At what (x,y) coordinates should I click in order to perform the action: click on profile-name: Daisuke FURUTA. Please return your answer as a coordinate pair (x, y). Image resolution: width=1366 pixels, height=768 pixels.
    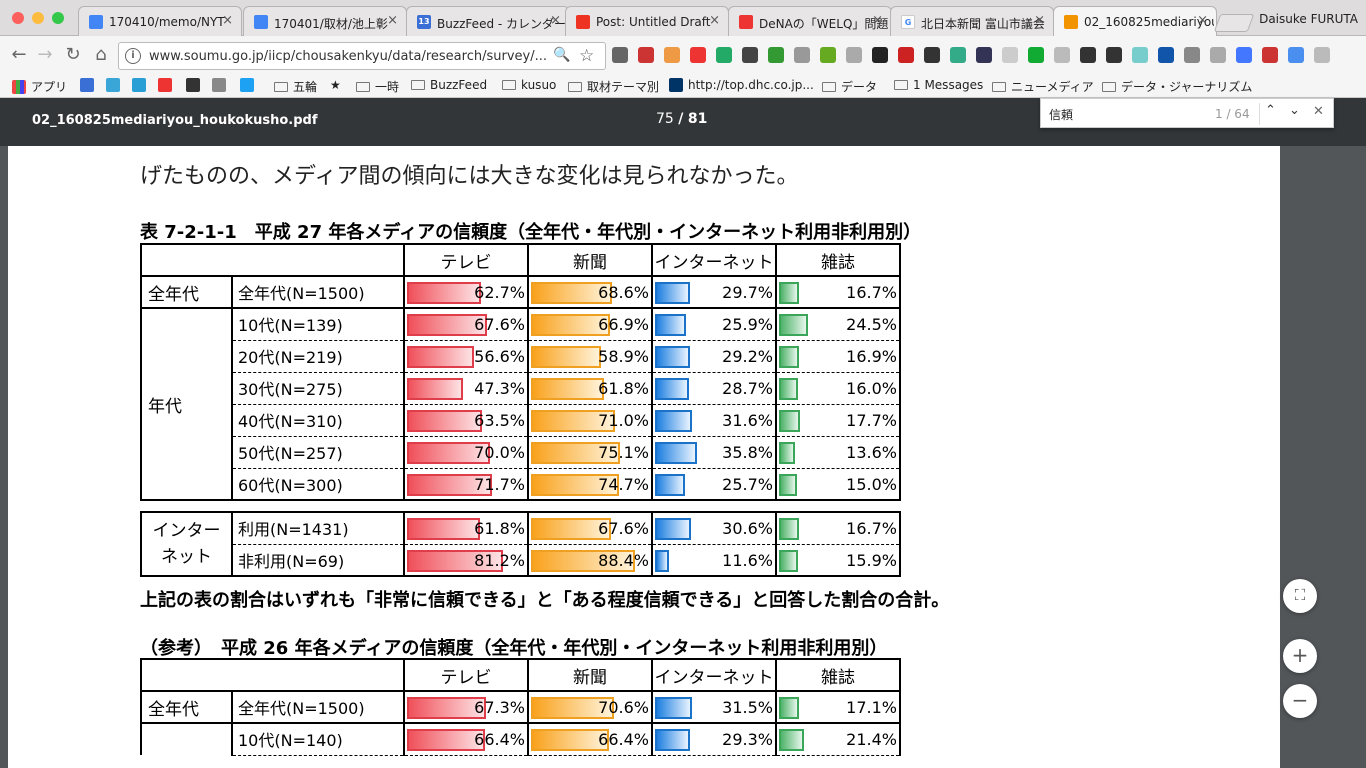
    Looking at the image, I should click on (1308, 19).